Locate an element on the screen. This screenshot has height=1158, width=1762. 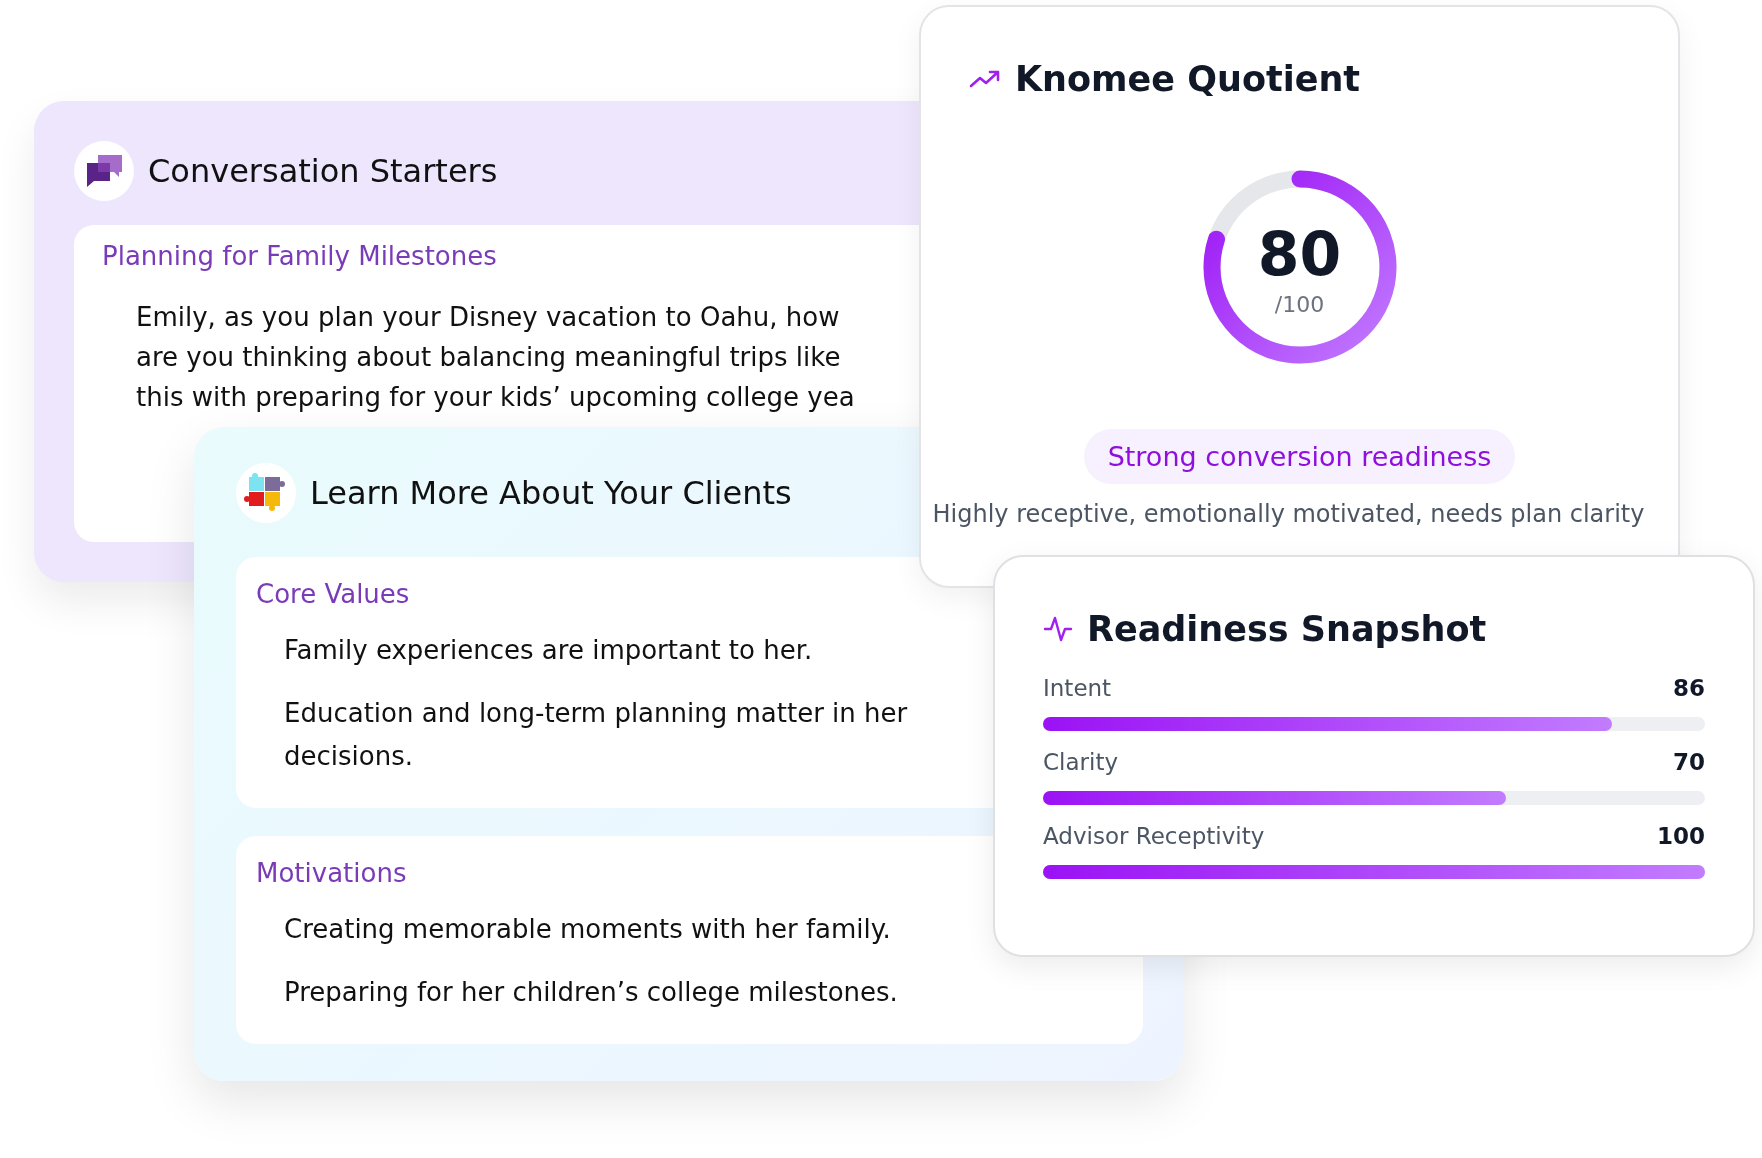
section-title: Motivations is located at coordinates (332, 873).